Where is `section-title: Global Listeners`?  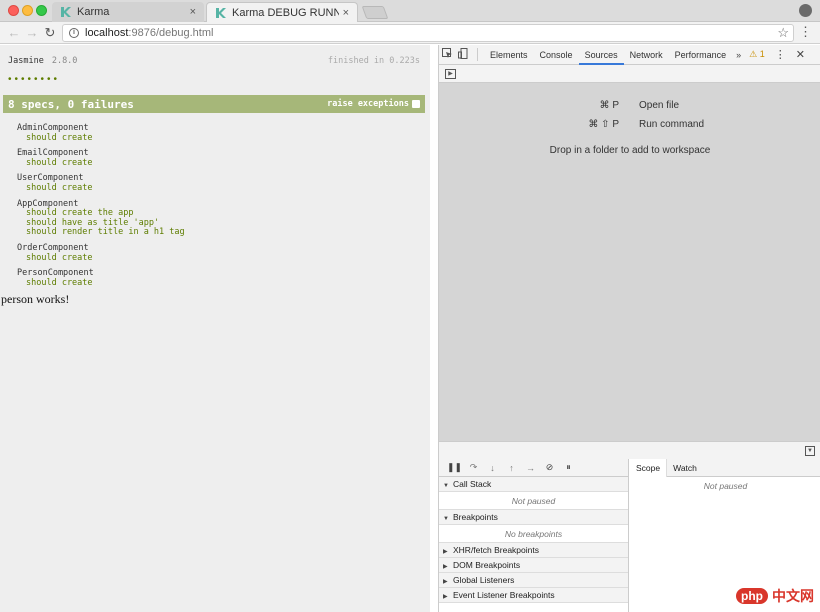 section-title: Global Listeners is located at coordinates (484, 580).